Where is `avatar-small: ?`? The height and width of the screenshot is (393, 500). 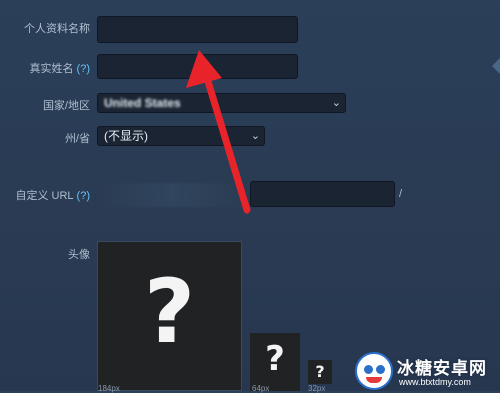
avatar-small: ? is located at coordinates (320, 372).